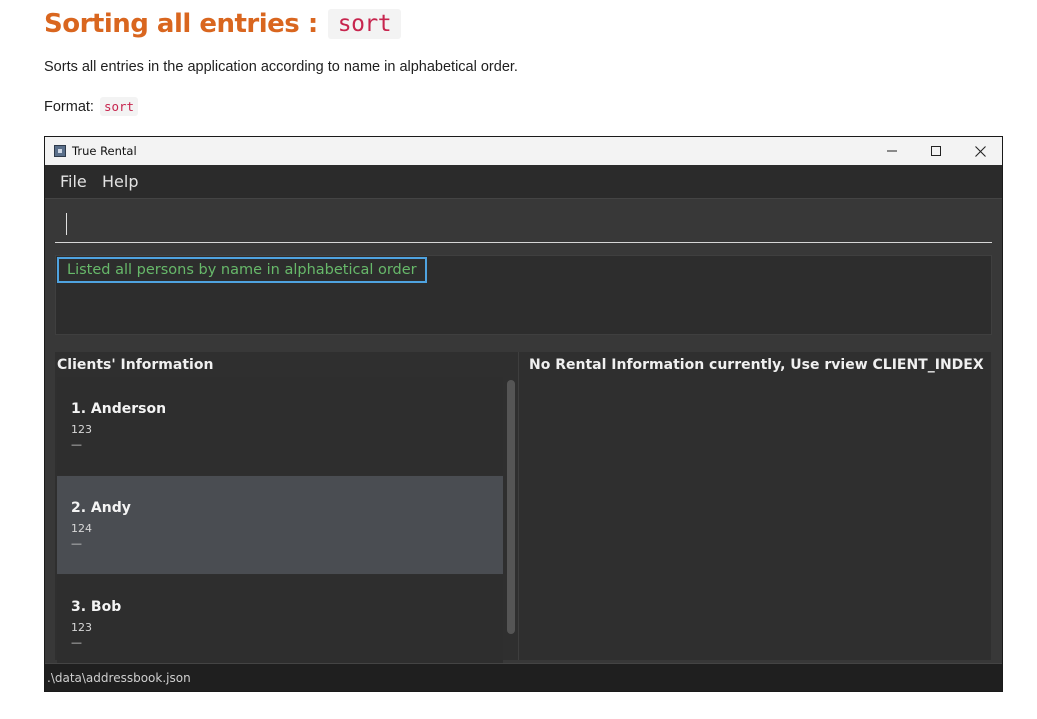 Image resolution: width=1037 pixels, height=719 pixels. I want to click on format-code: sort, so click(119, 106).